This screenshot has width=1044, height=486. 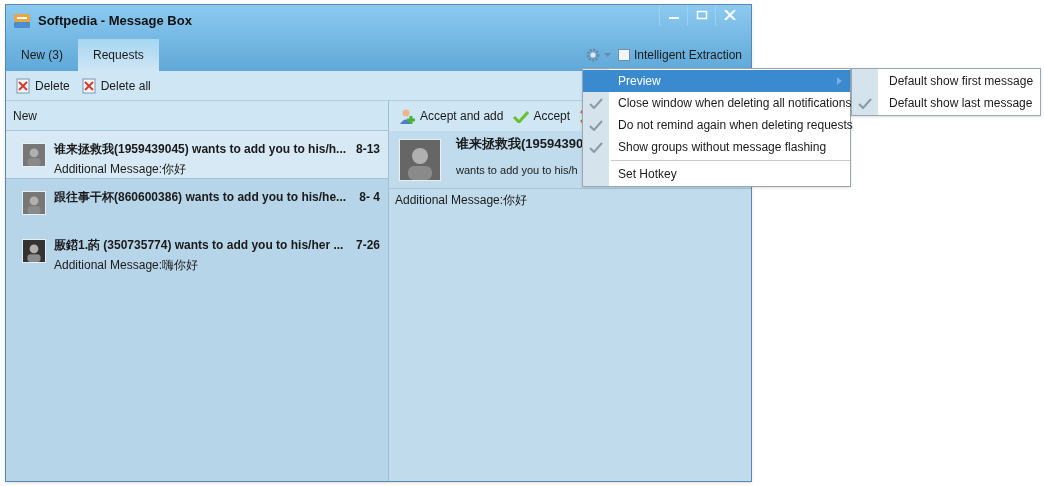 I want to click on request-item: 厫鍣1.菂 (350735774) wants to add you to his/her ... 7-26 Additional Message:嗨你好, so click(x=197, y=251).